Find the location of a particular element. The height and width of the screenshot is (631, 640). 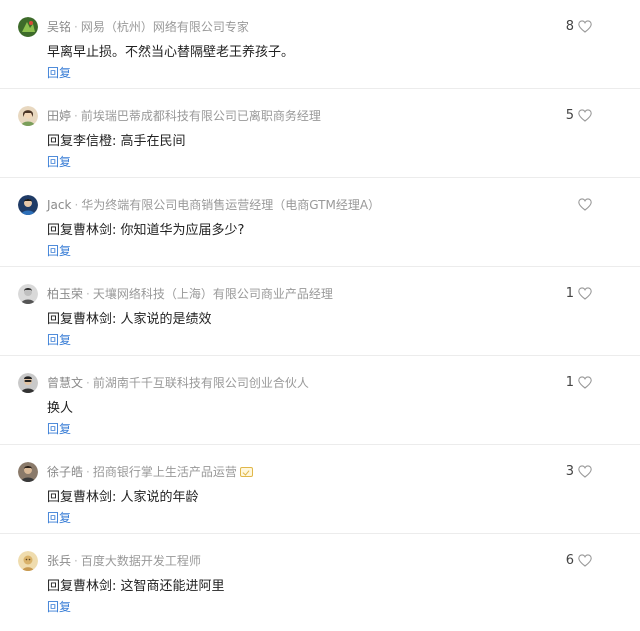

comment-meta: Jack · 华为终端有限公司电商销售运营经理（电商GTM经理A） is located at coordinates (213, 205).